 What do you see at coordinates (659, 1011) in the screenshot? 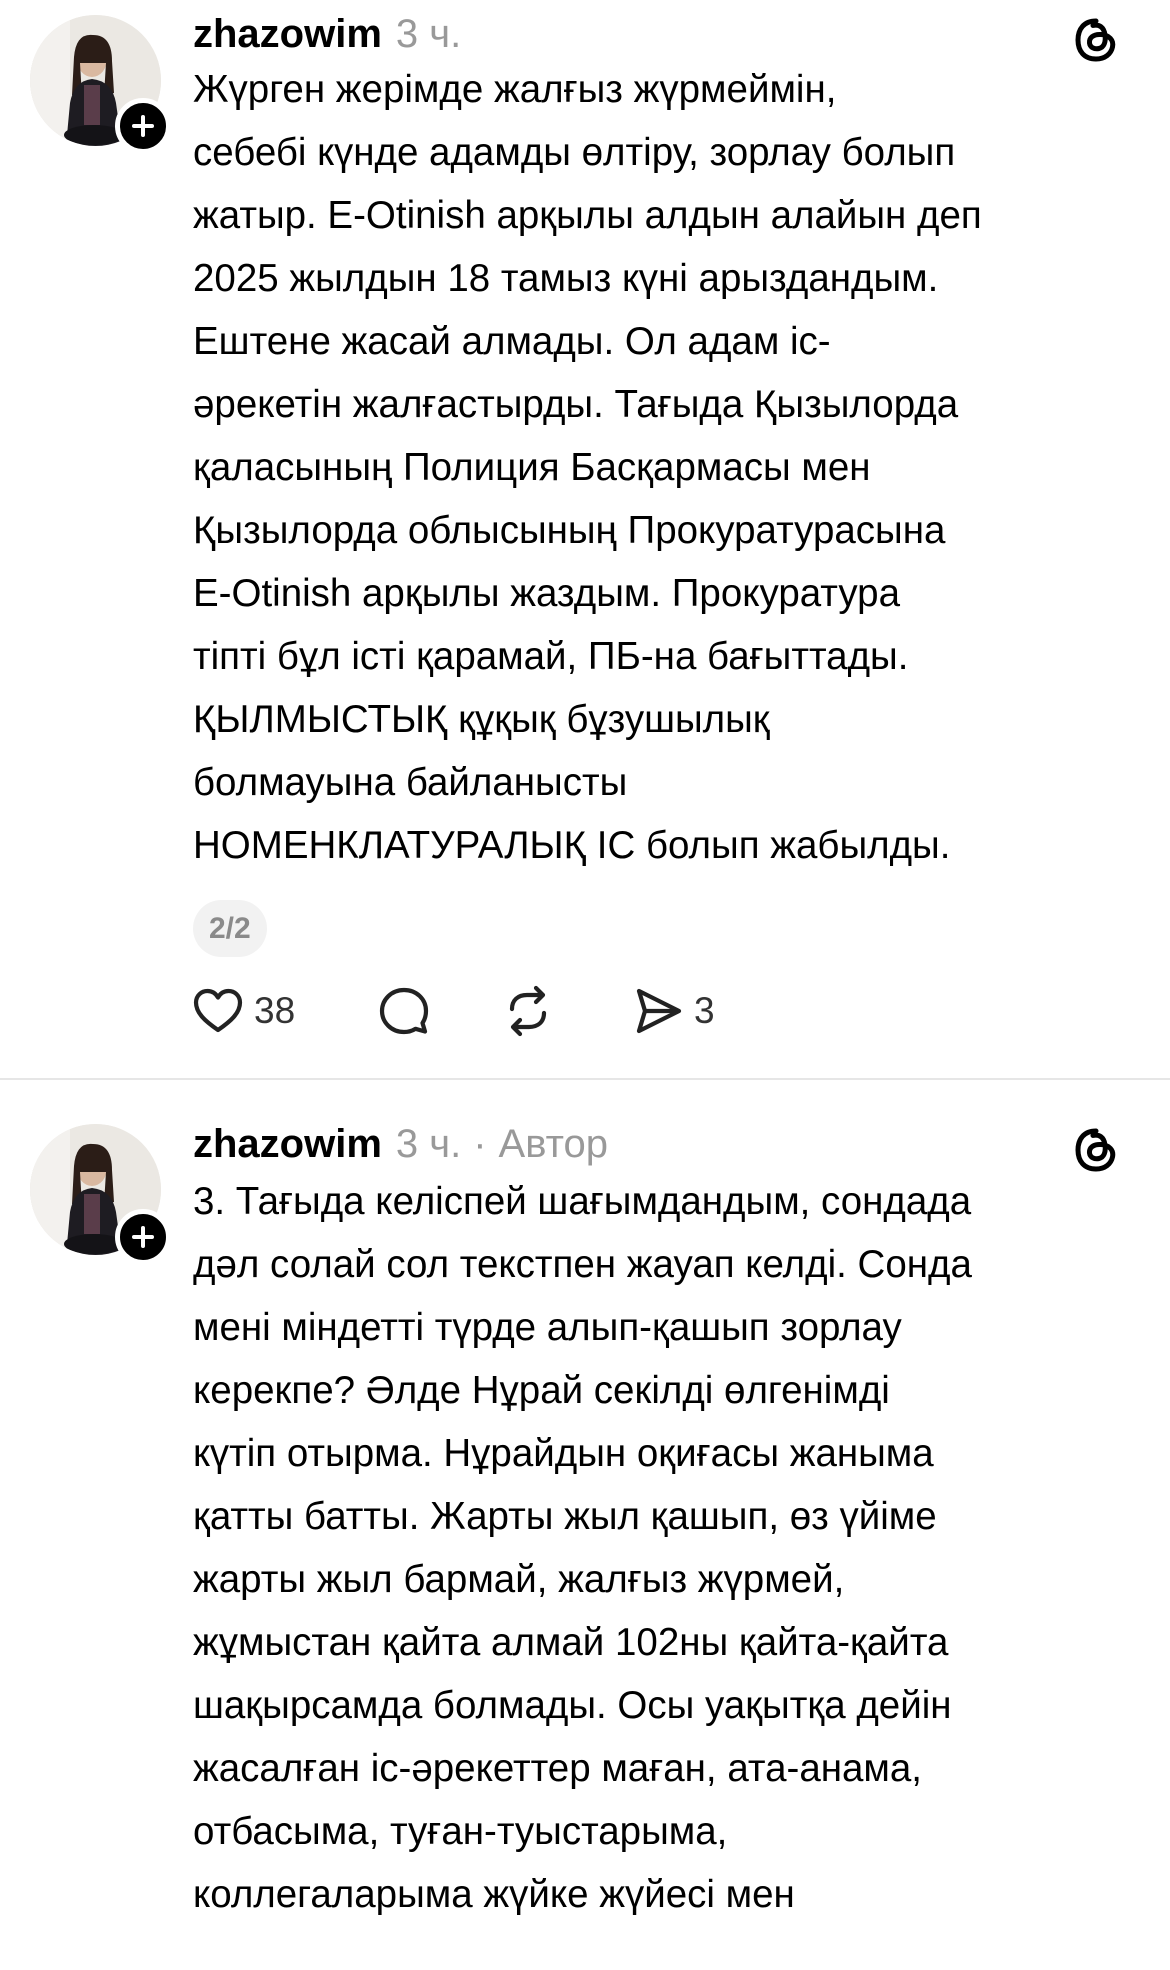
I see `send-icon` at bounding box center [659, 1011].